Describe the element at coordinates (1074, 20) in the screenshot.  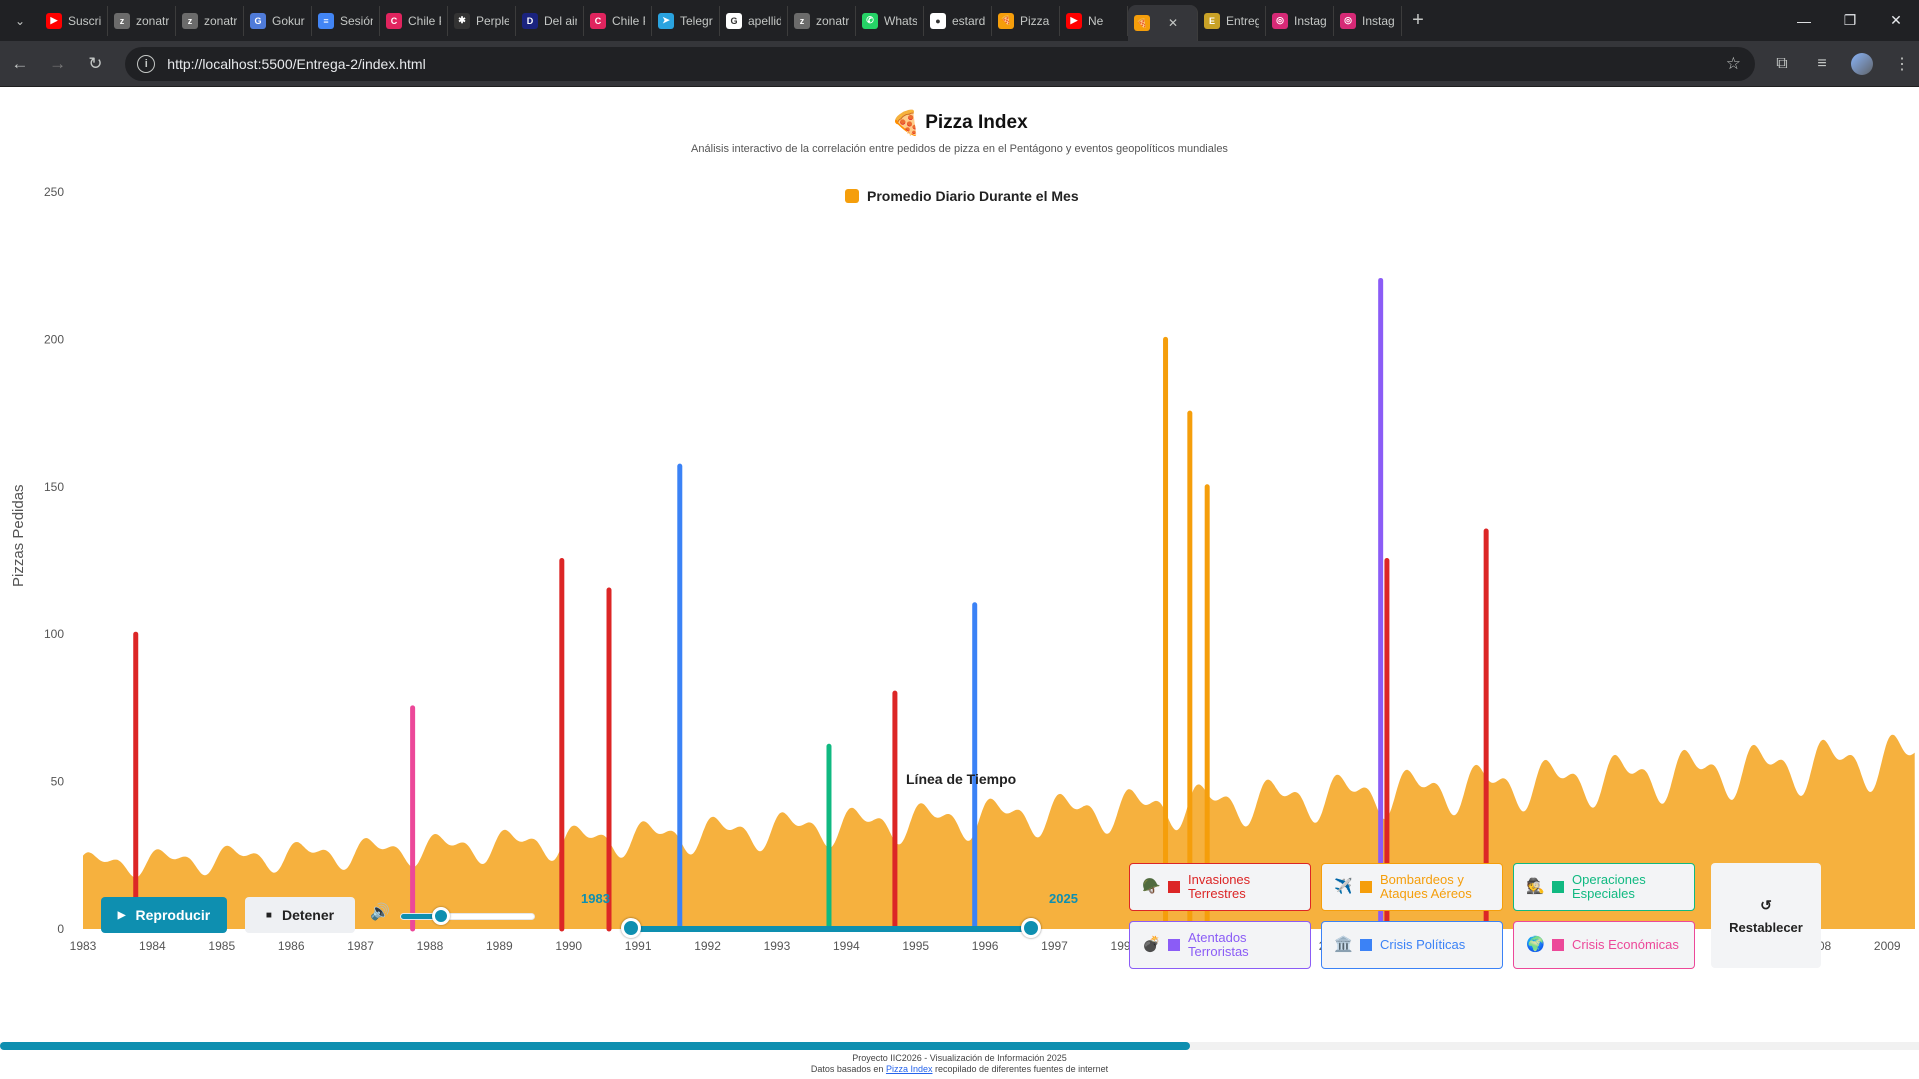
I see `tab-favicon-icon: ▶` at that location.